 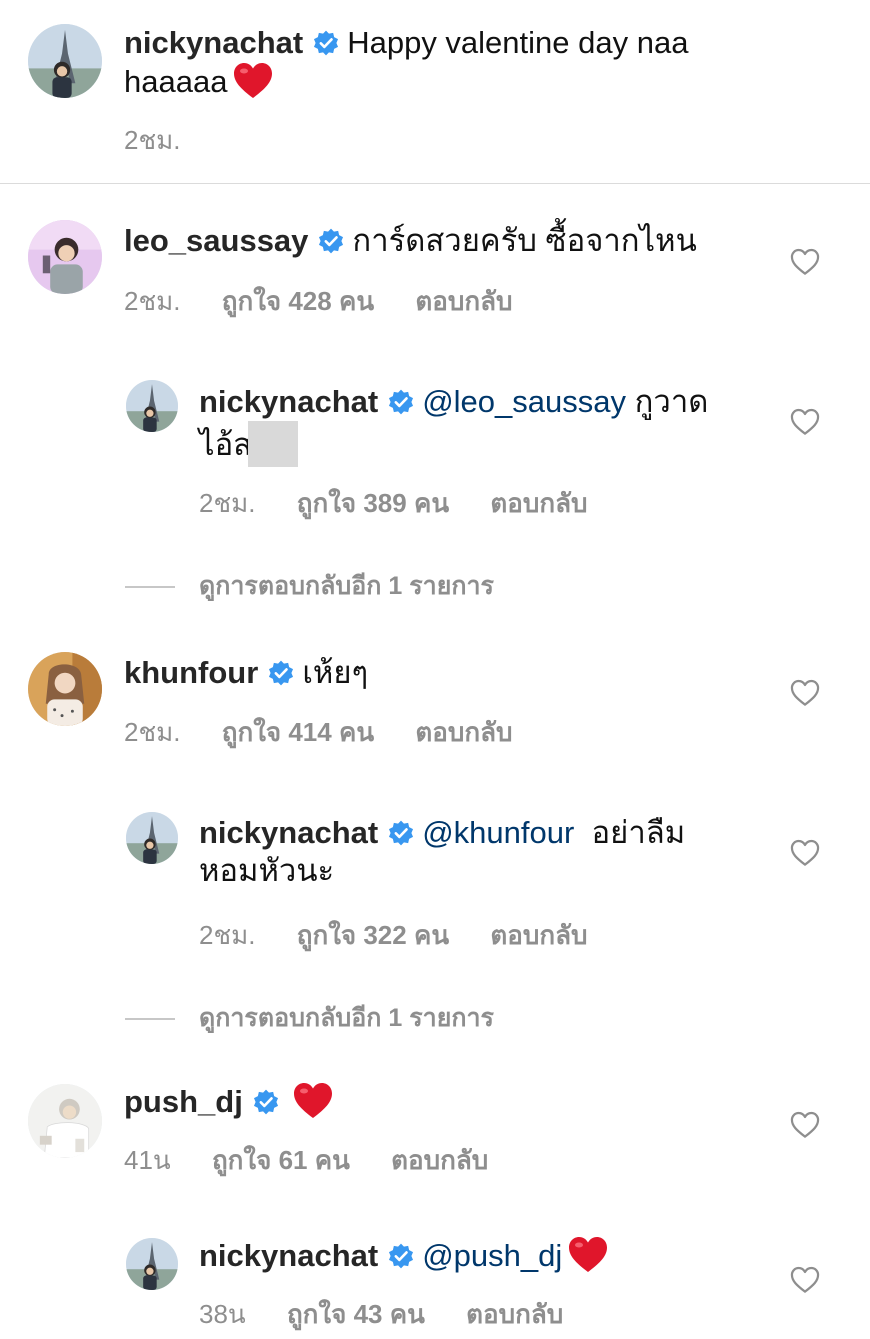 I want to click on username: leo_saussay, so click(x=216, y=240).